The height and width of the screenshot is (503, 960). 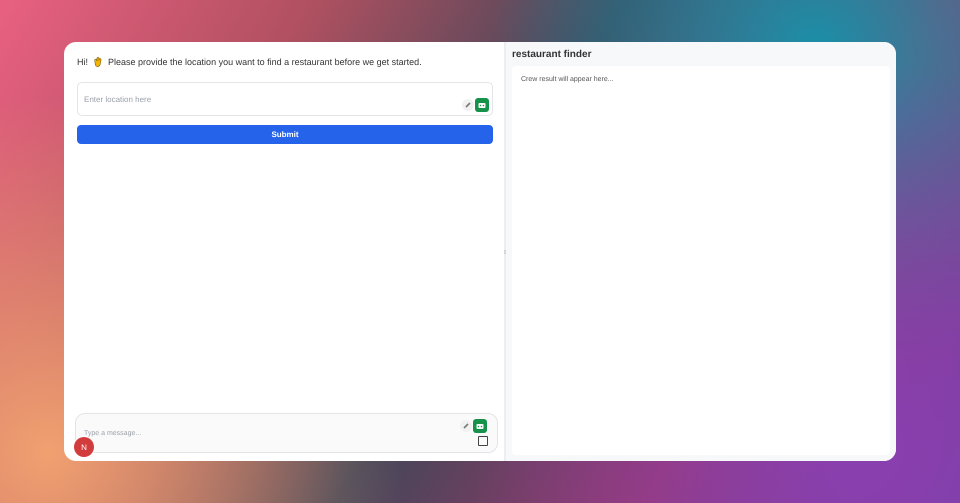 What do you see at coordinates (285, 134) in the screenshot?
I see `submit-button: Submit` at bounding box center [285, 134].